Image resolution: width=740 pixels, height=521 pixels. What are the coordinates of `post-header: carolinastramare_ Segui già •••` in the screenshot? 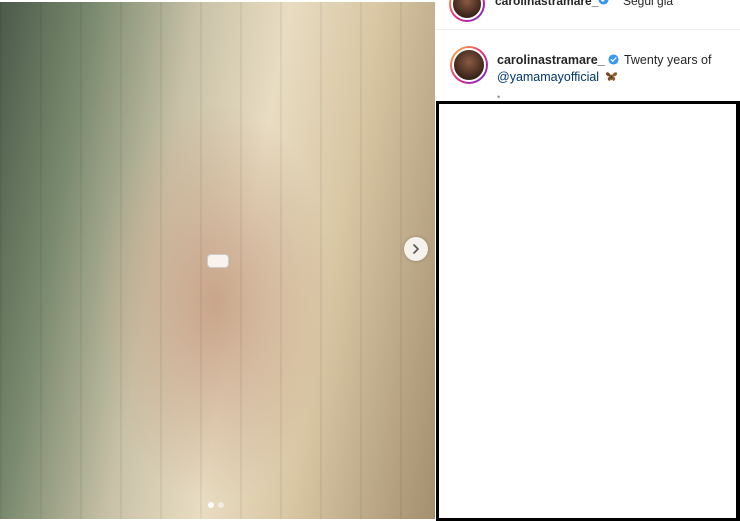 It's located at (587, 15).